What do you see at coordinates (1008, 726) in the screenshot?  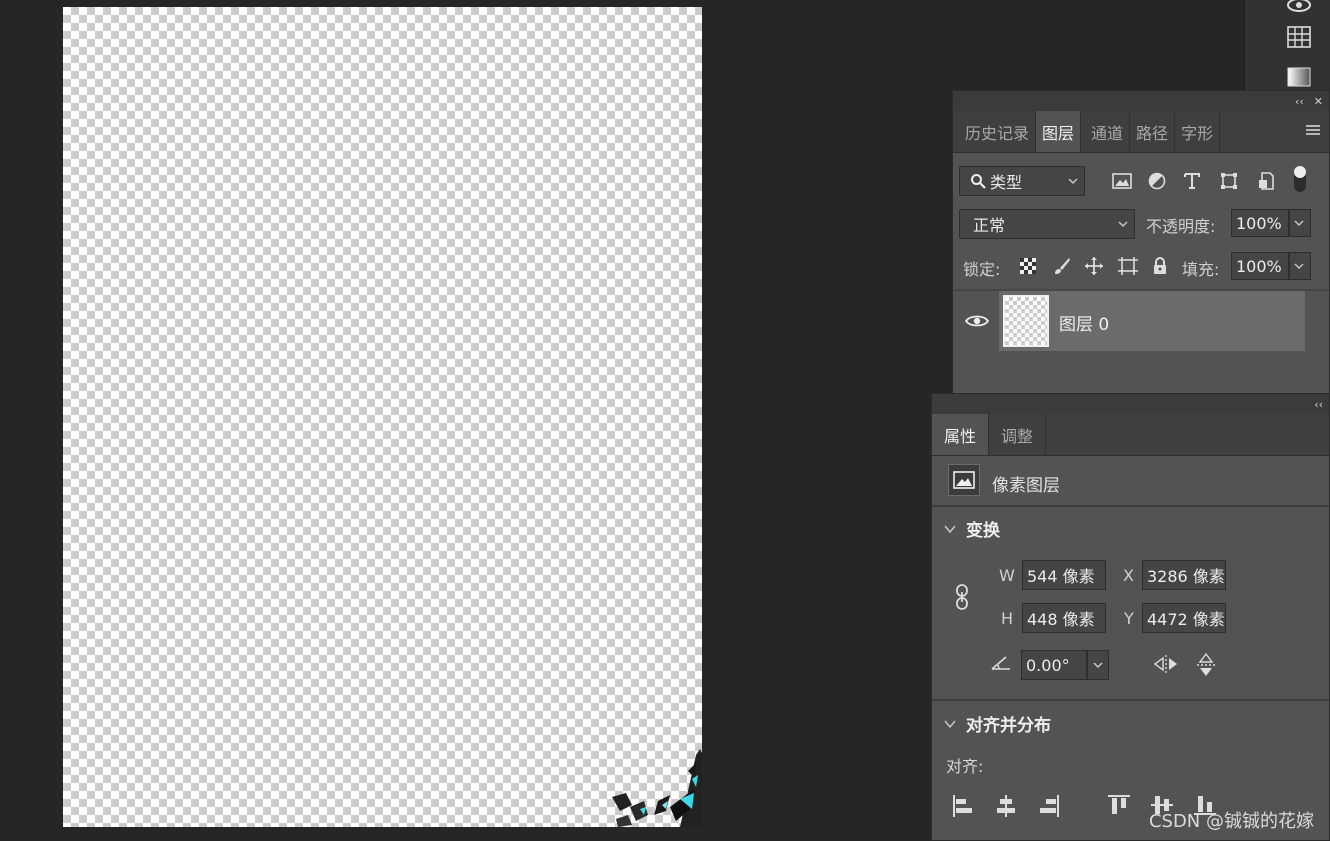 I see `align-title: 对齐并分布` at bounding box center [1008, 726].